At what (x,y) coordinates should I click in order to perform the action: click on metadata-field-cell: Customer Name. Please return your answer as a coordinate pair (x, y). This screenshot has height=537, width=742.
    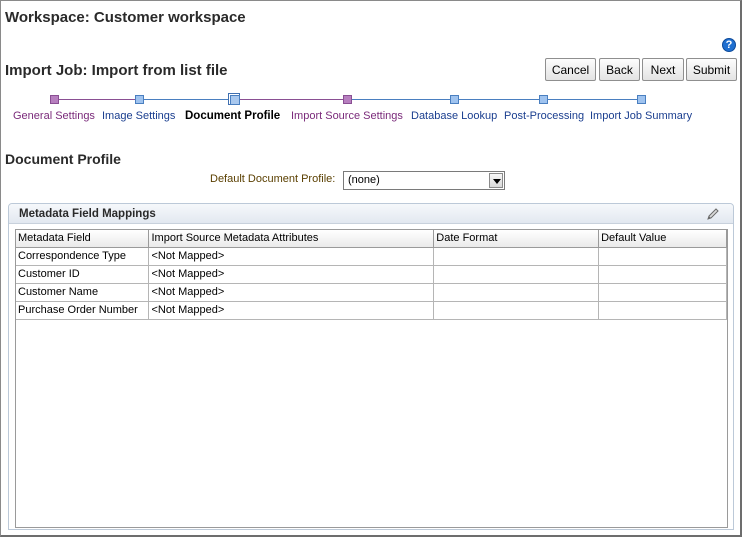
    Looking at the image, I should click on (83, 292).